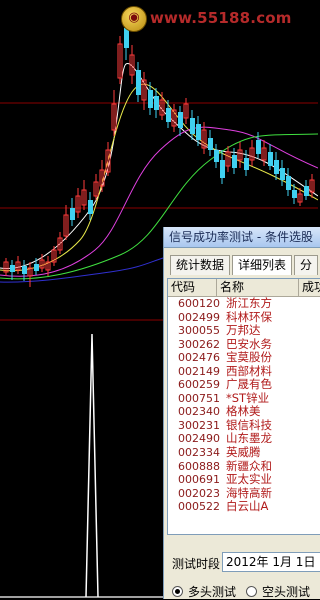  What do you see at coordinates (249, 370) in the screenshot?
I see `stock-name: 西部材料` at bounding box center [249, 370].